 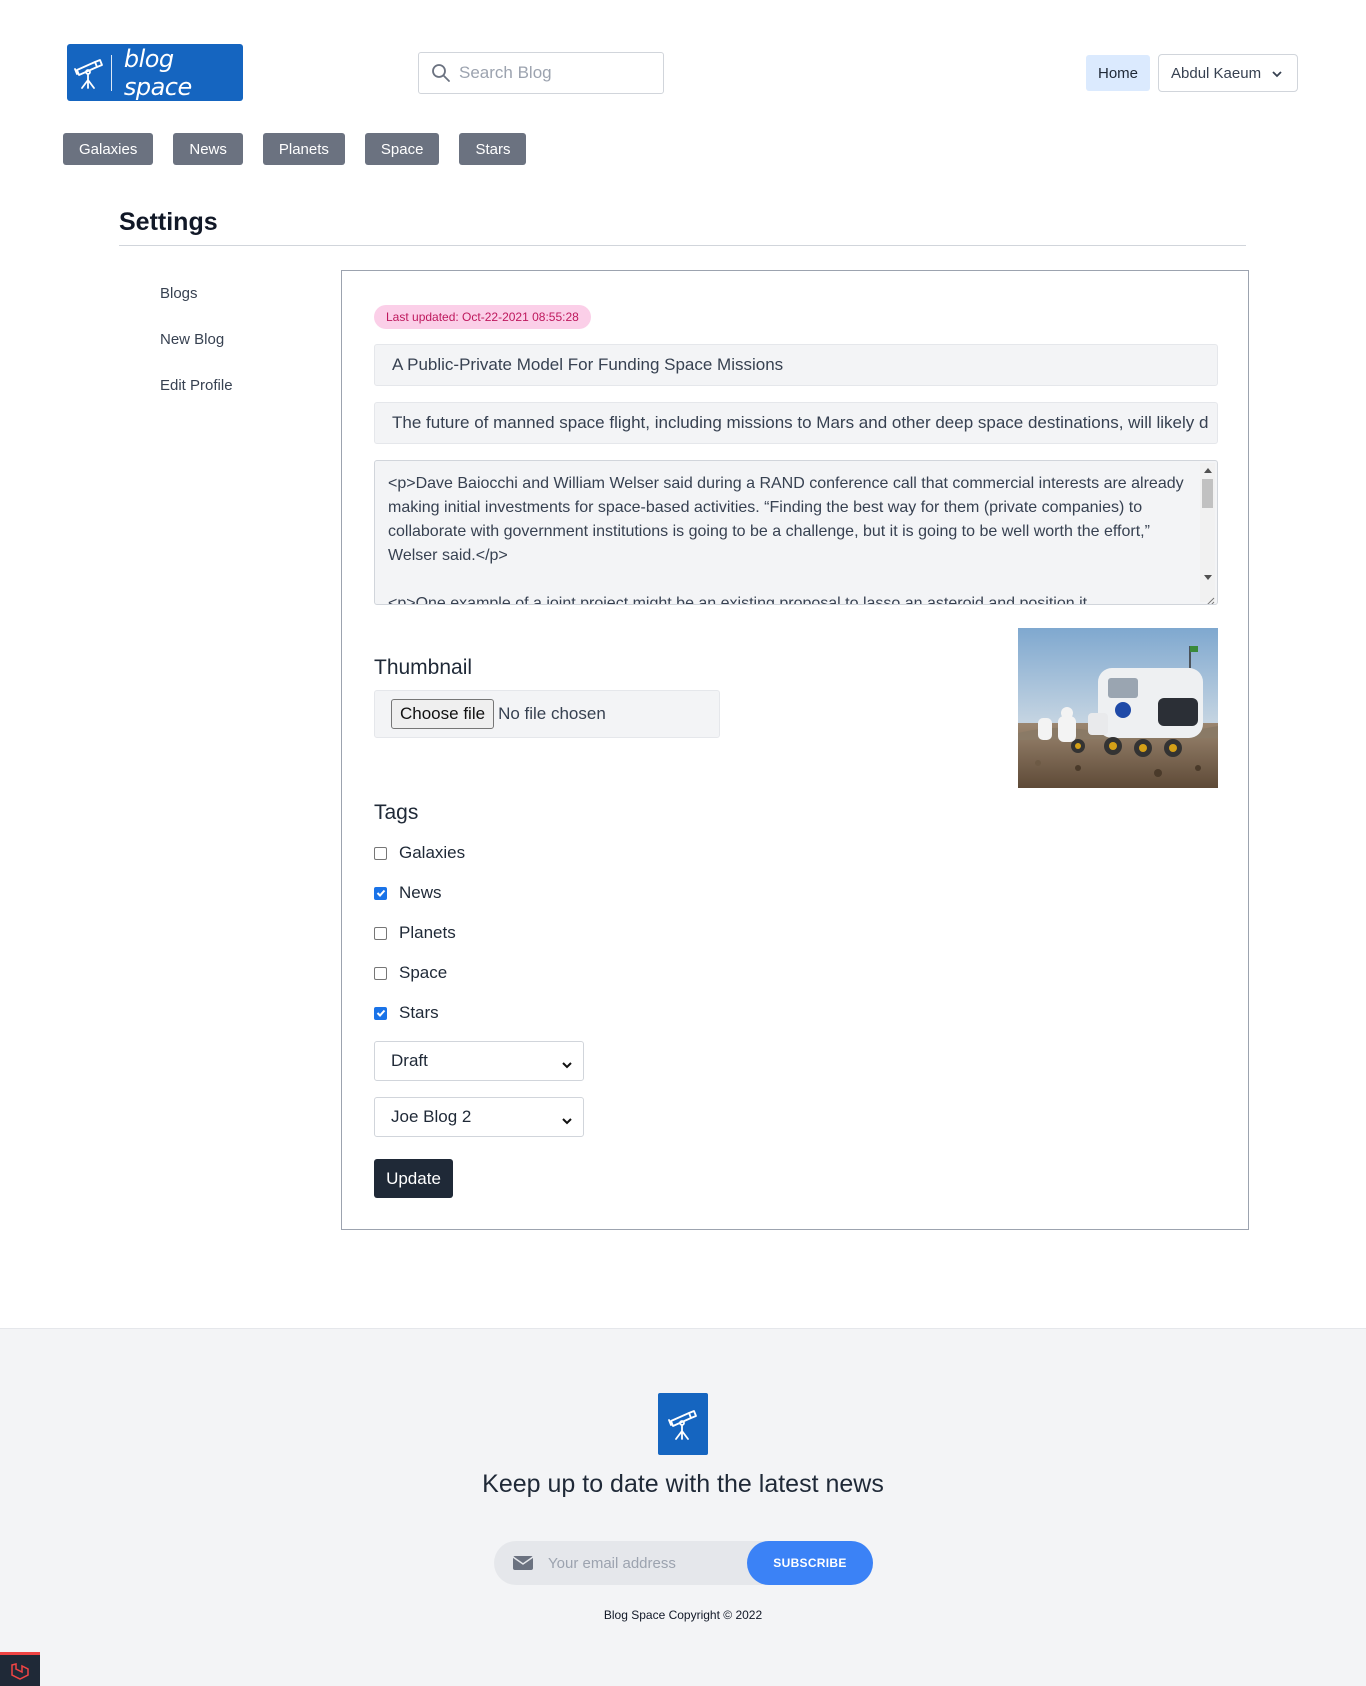 I want to click on thumbnail-file-input: Choose file No file chosen, so click(x=547, y=714).